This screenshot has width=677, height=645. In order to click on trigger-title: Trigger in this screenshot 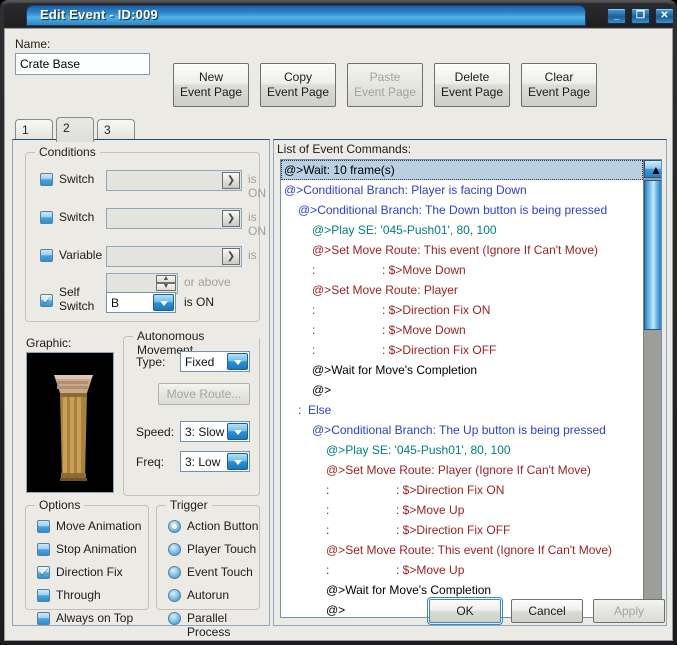, I will do `click(189, 505)`.